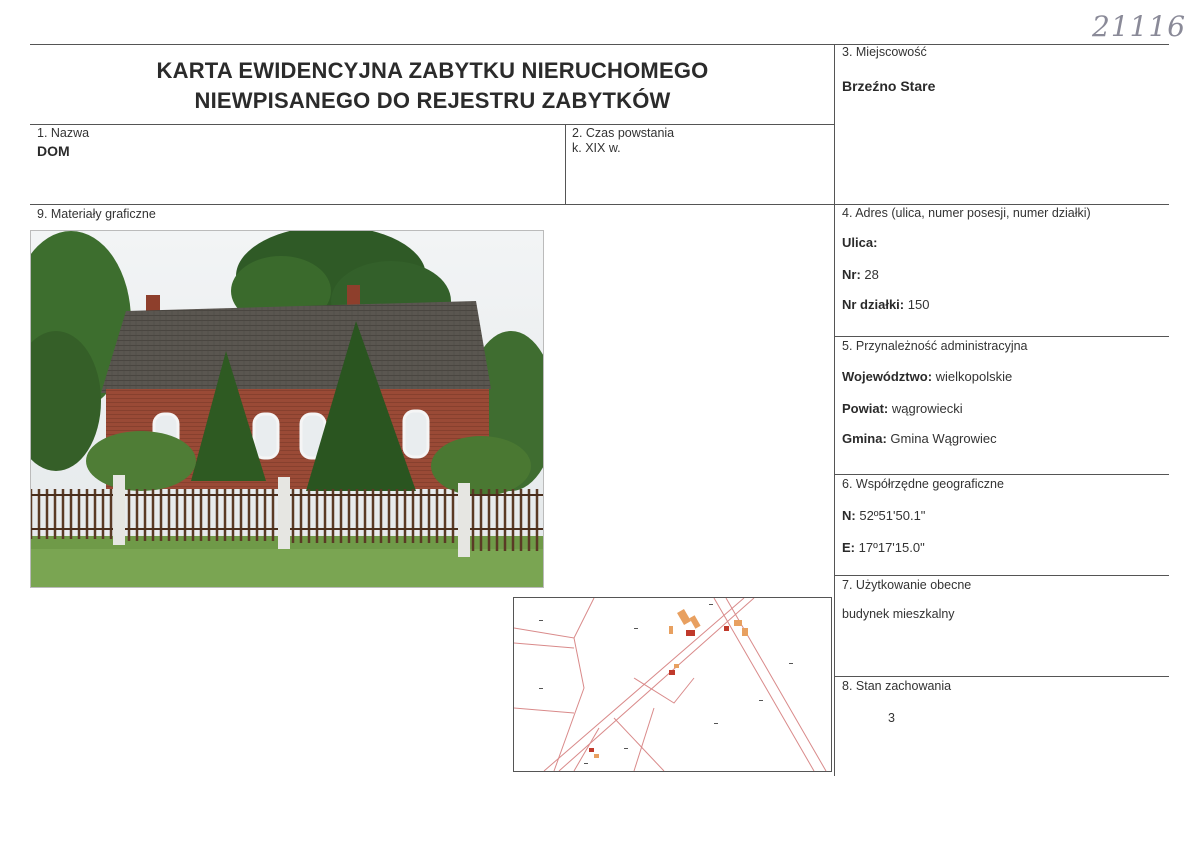 The width and height of the screenshot is (1198, 844). I want to click on commune-label: Gmina:, so click(864, 438).